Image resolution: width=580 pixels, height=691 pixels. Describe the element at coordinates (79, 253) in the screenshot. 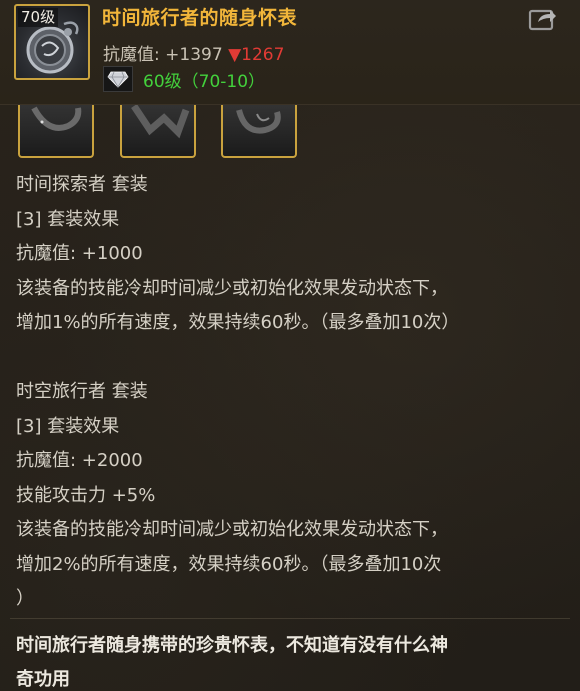

I see `set-effect-line: 抗魔值: +1000` at that location.